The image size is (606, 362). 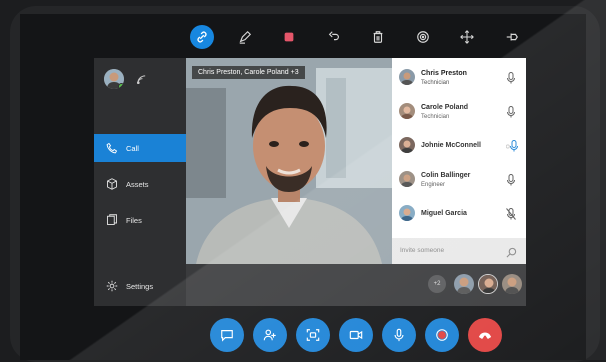 What do you see at coordinates (289, 37) in the screenshot?
I see `stop-icon` at bounding box center [289, 37].